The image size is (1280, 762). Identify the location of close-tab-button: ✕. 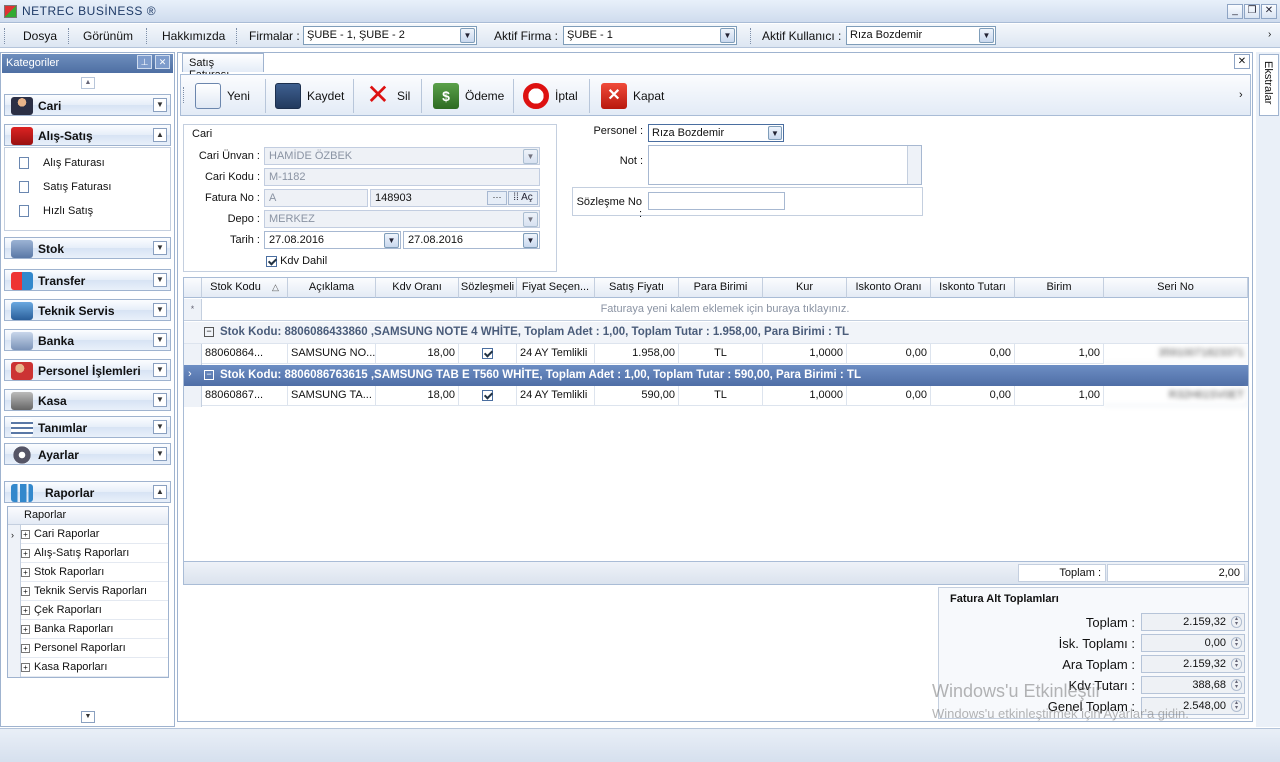
(1242, 61).